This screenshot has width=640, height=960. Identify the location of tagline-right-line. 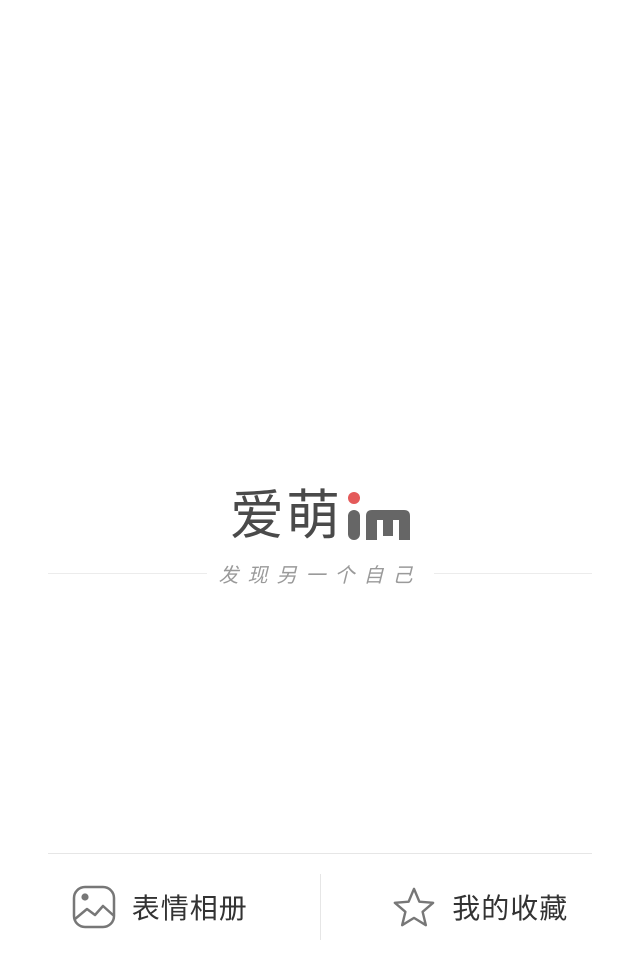
(512, 573).